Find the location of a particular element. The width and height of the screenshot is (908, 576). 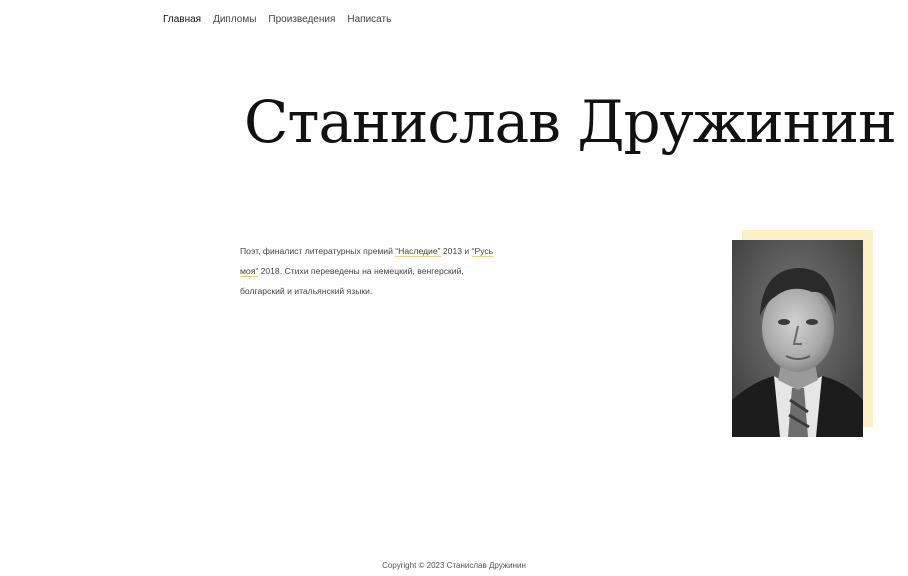

bio-text-1: Поэт, финалист литературных премий is located at coordinates (318, 251).